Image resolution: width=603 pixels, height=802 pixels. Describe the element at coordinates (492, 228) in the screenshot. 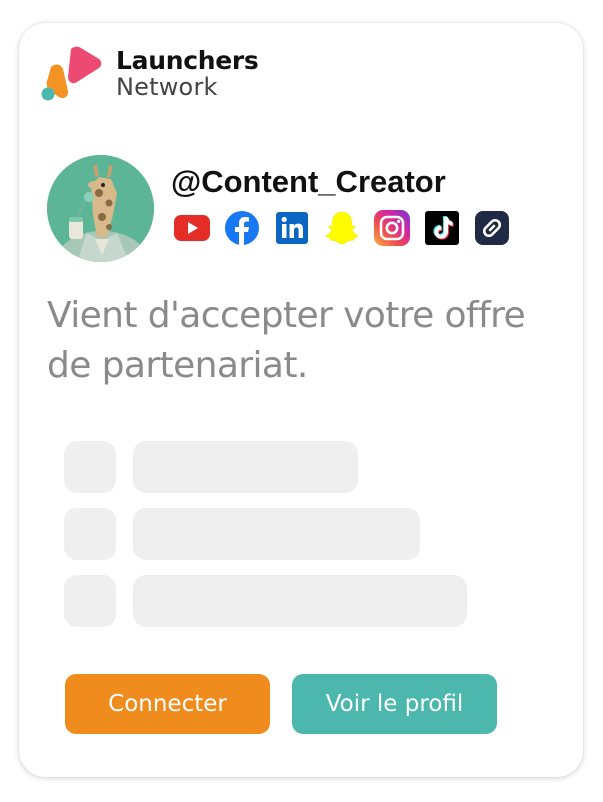

I see `link-icon` at that location.